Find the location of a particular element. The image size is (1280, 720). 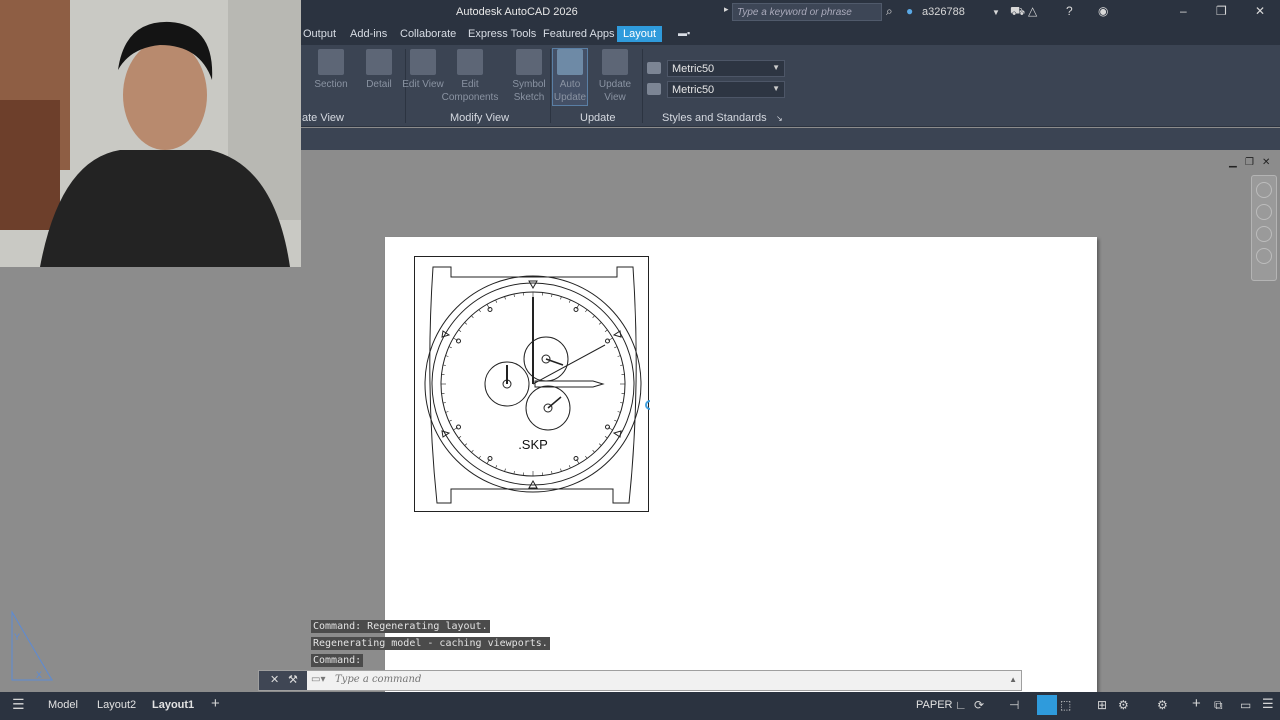

update-view-icon is located at coordinates (615, 62).